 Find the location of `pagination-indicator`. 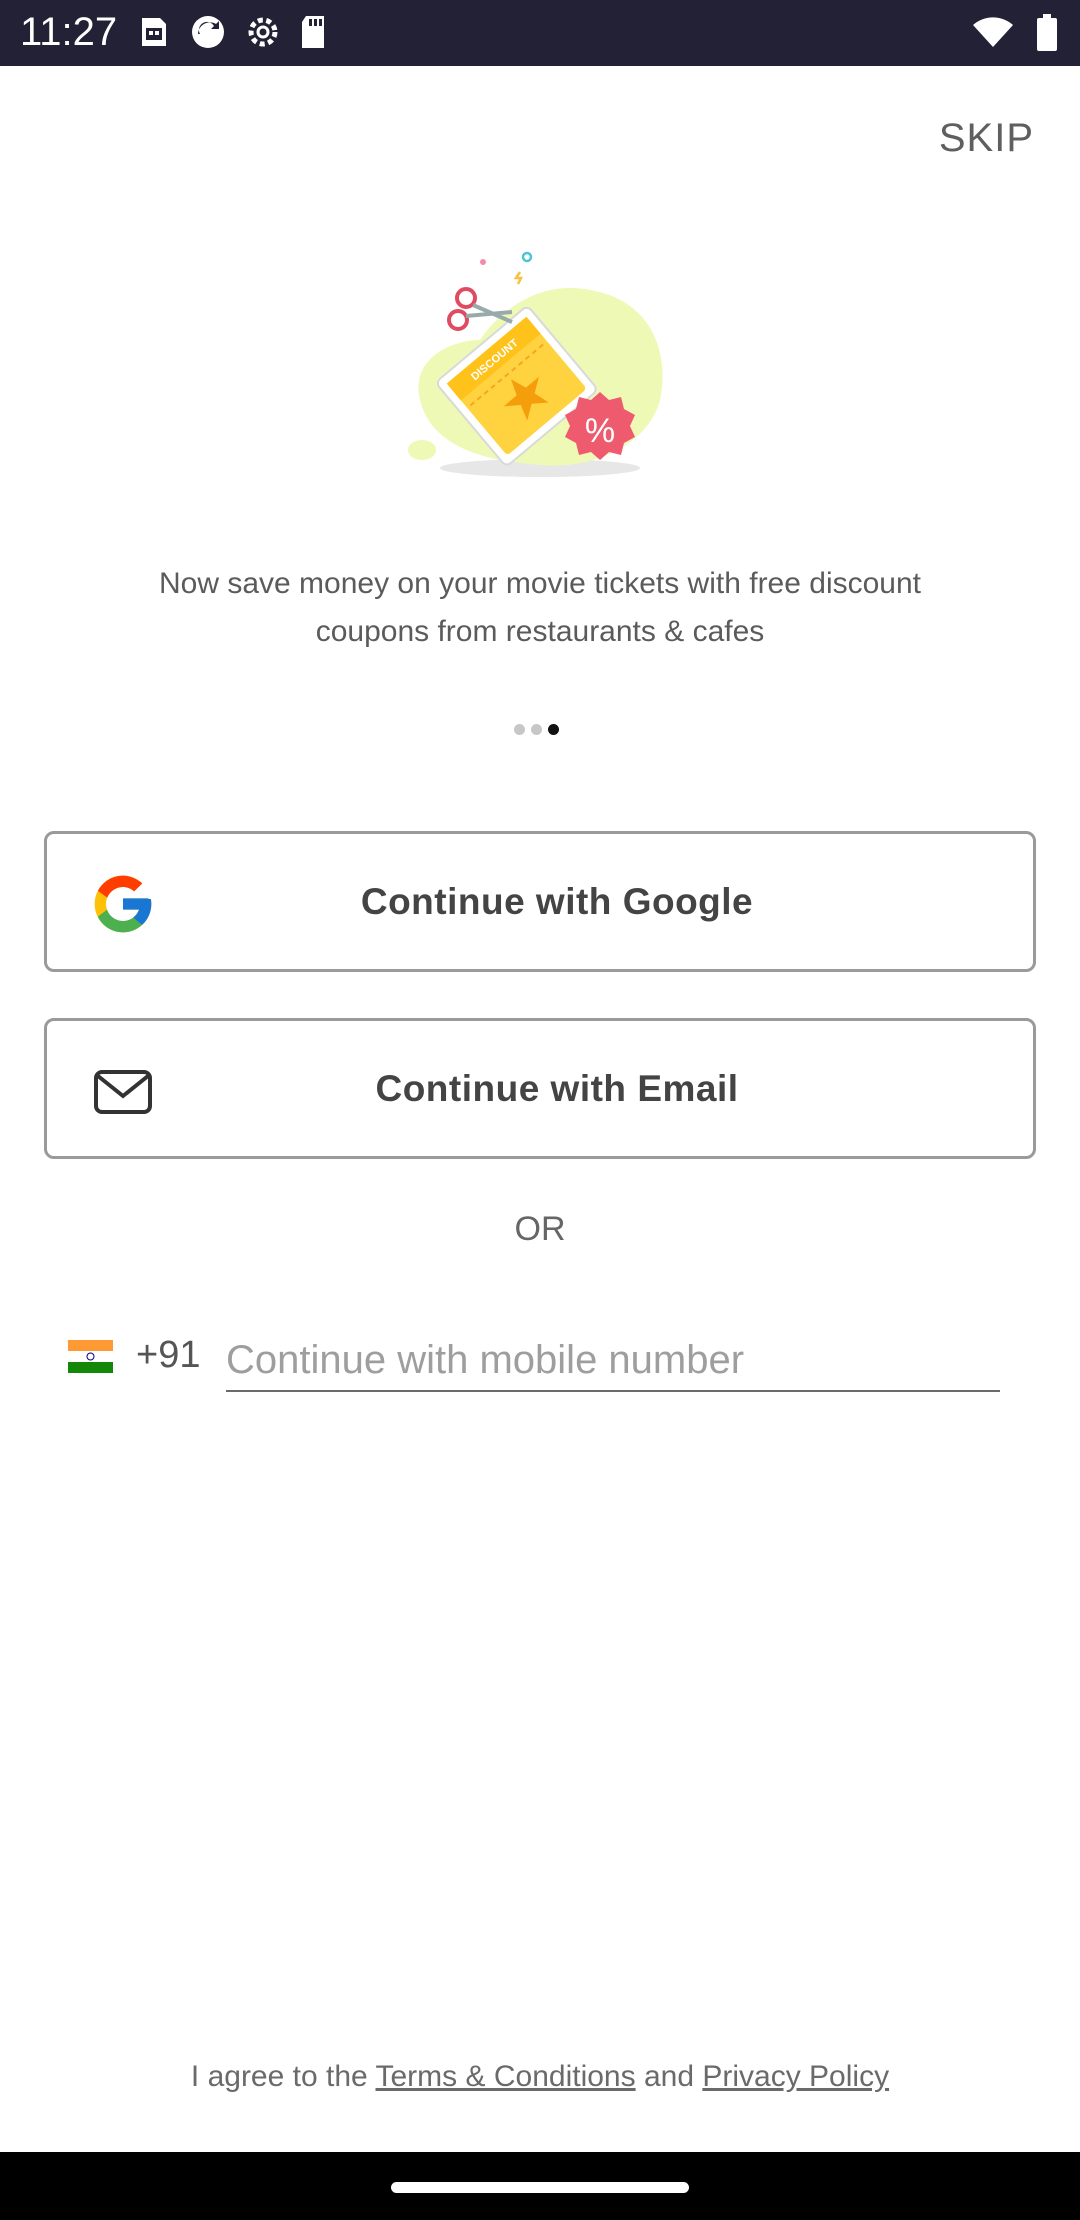

pagination-indicator is located at coordinates (536, 729).